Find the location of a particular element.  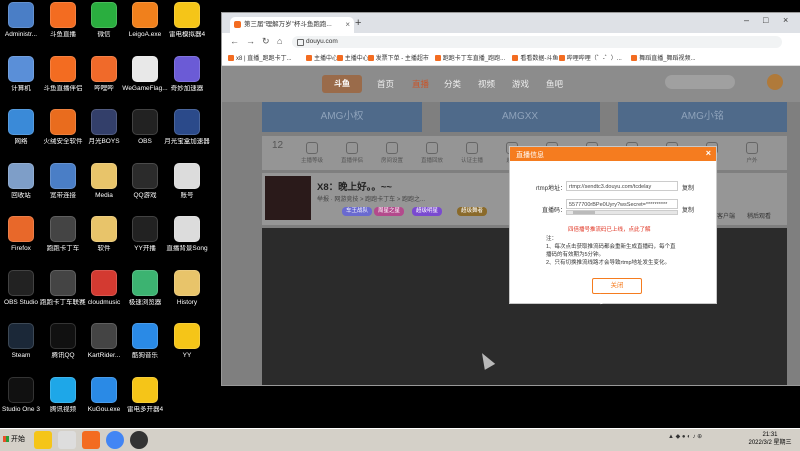

browser-tab: 第三届“理解万岁”杯斗鱼跑跑... × is located at coordinates (292, 25).